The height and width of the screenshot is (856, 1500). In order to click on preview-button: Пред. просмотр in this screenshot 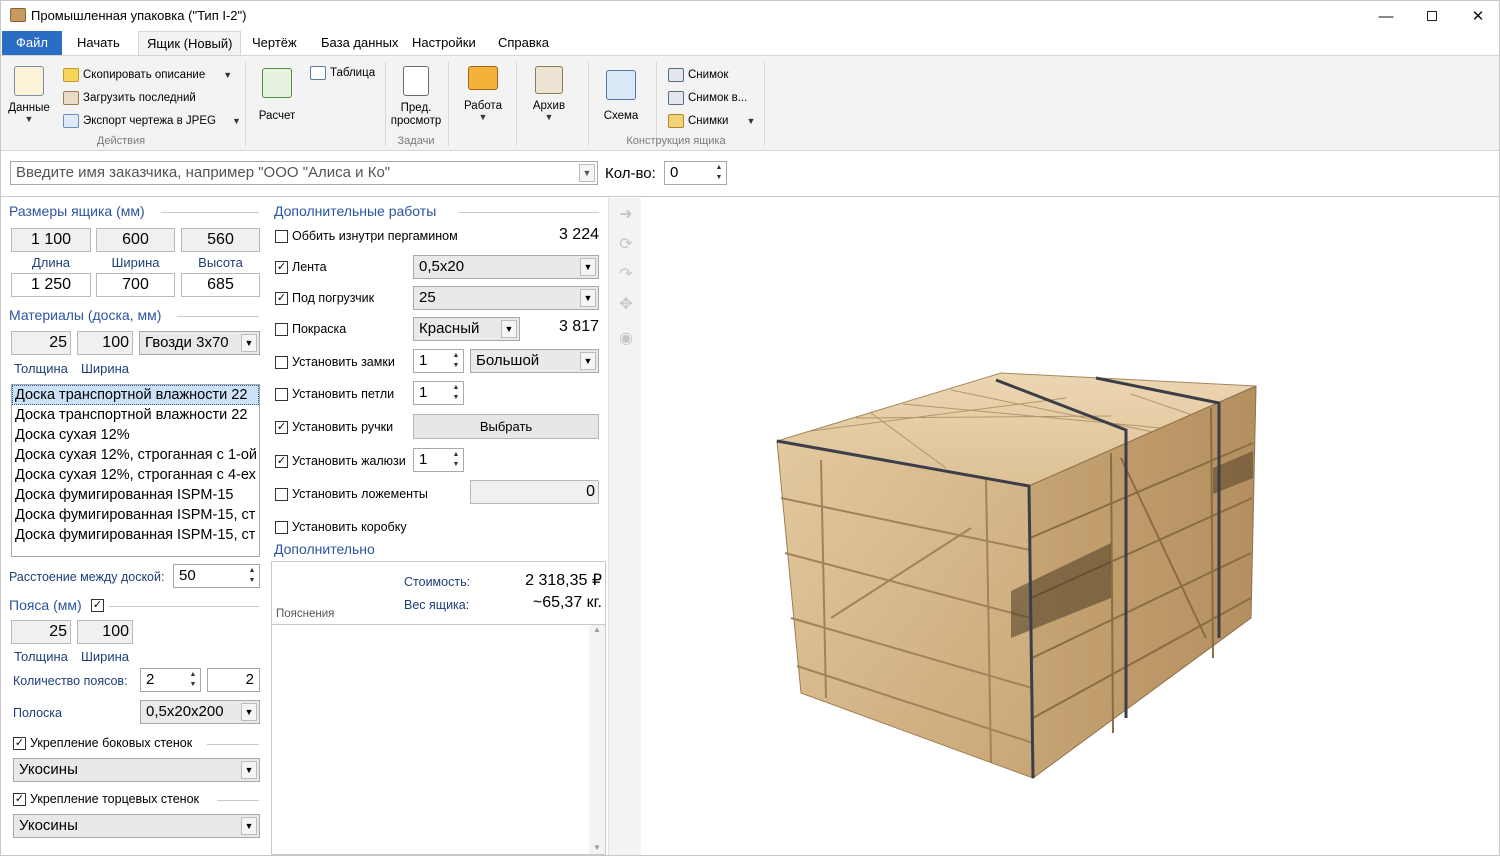, I will do `click(416, 97)`.